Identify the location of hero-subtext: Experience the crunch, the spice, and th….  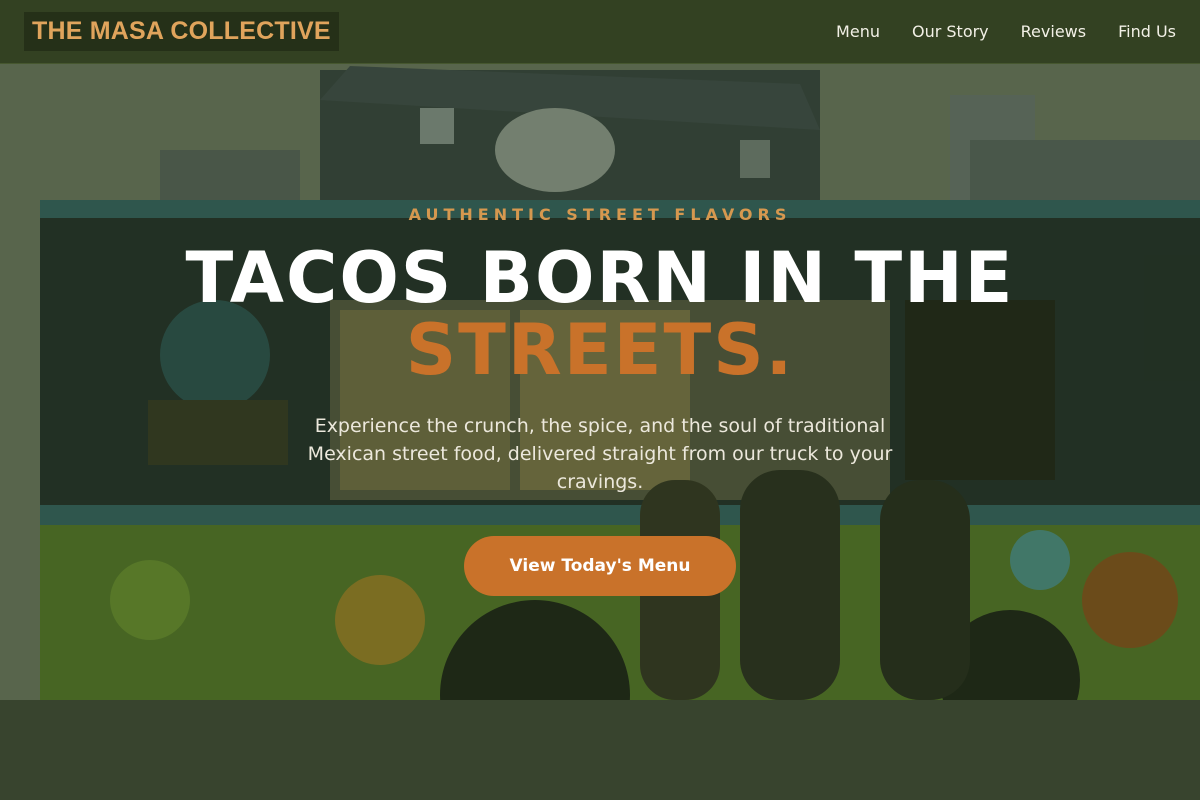
(600, 454).